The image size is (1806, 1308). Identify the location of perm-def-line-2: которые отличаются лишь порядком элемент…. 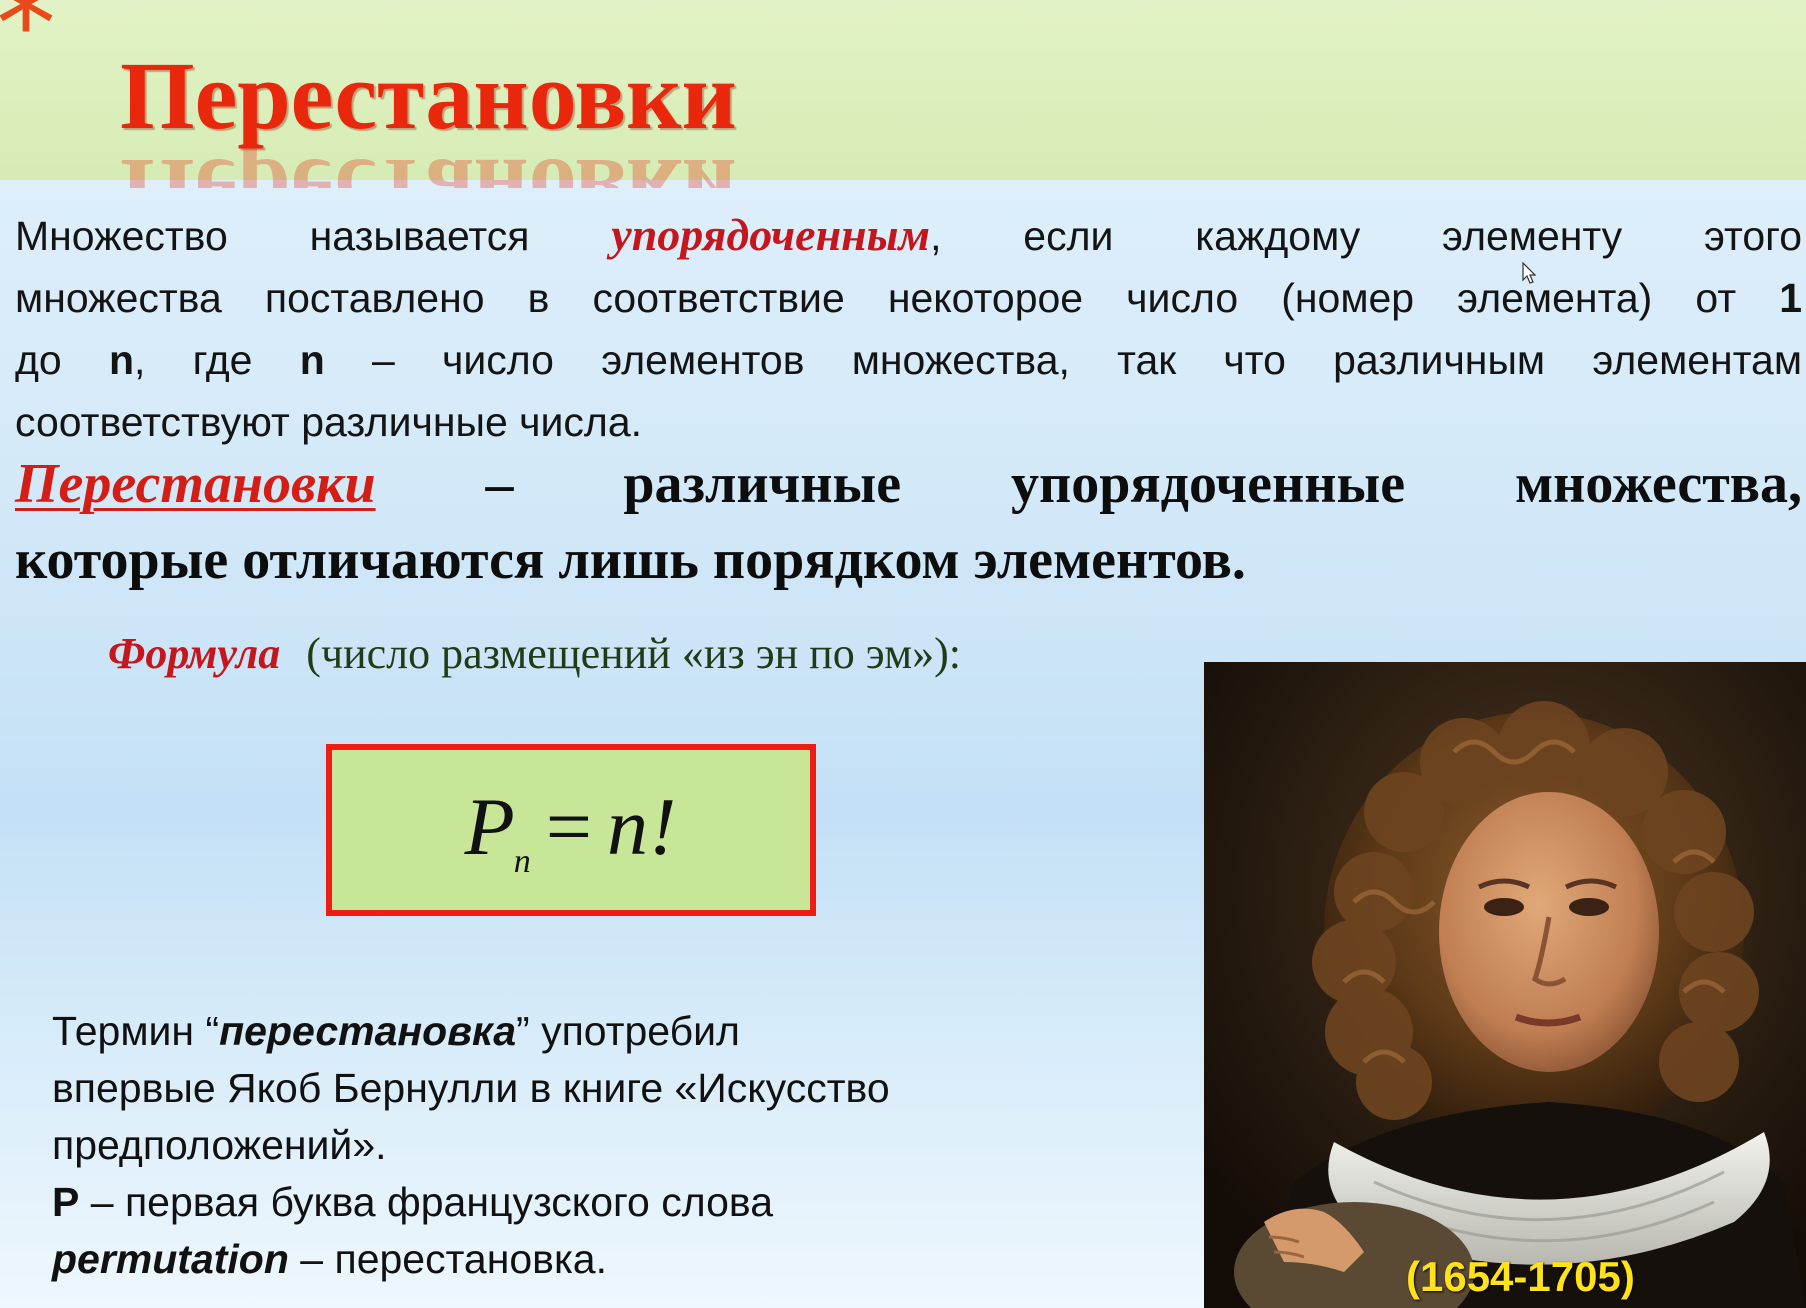
(630, 560).